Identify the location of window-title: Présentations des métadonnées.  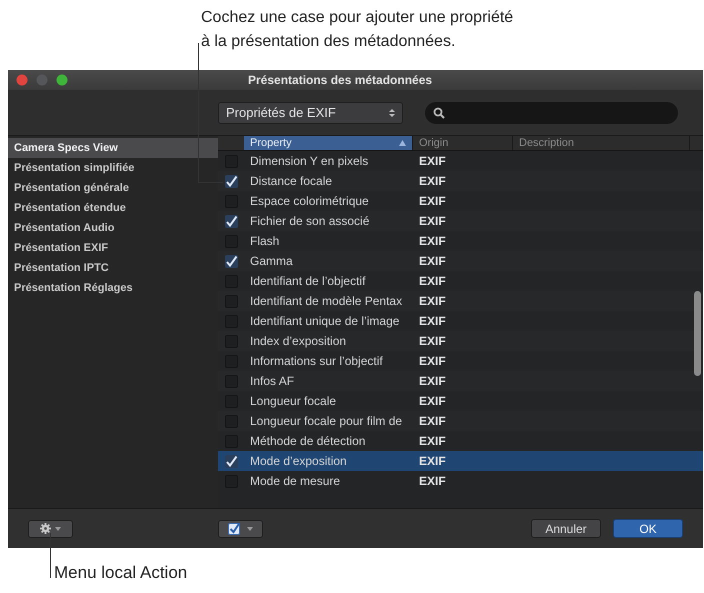
(340, 80).